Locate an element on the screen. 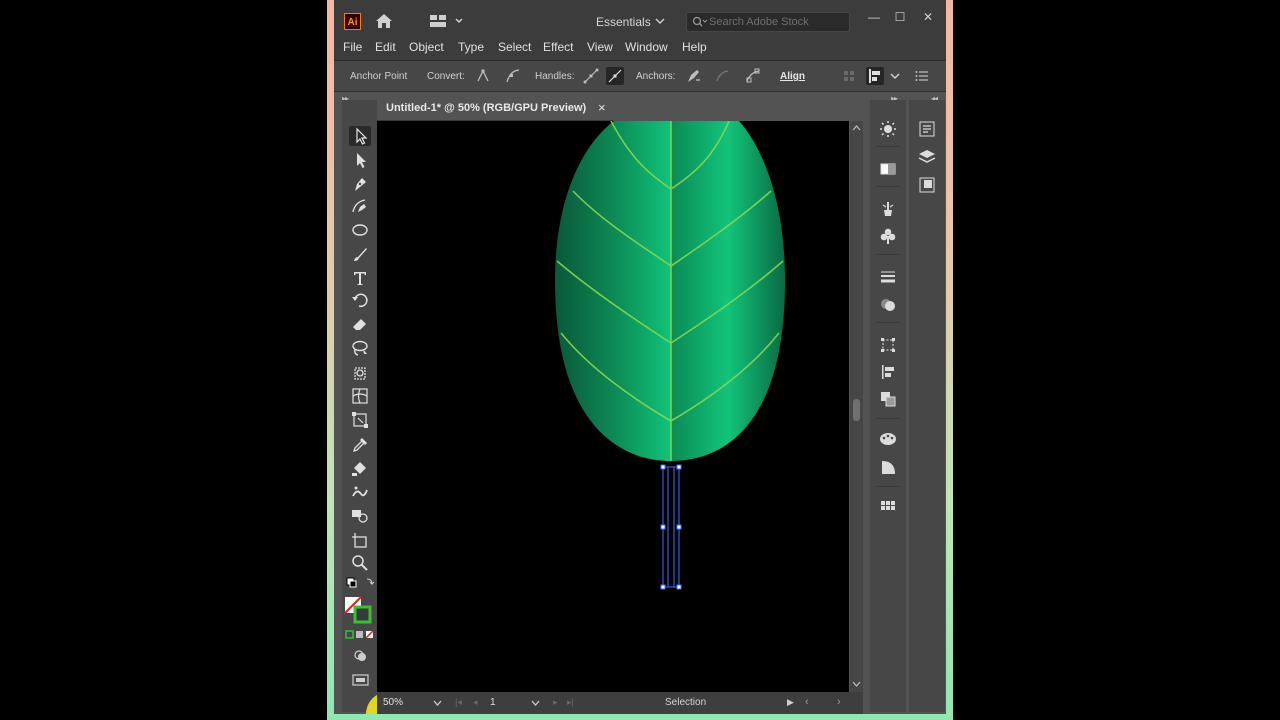 The image size is (1280, 720). appearance-icon is located at coordinates (888, 439).